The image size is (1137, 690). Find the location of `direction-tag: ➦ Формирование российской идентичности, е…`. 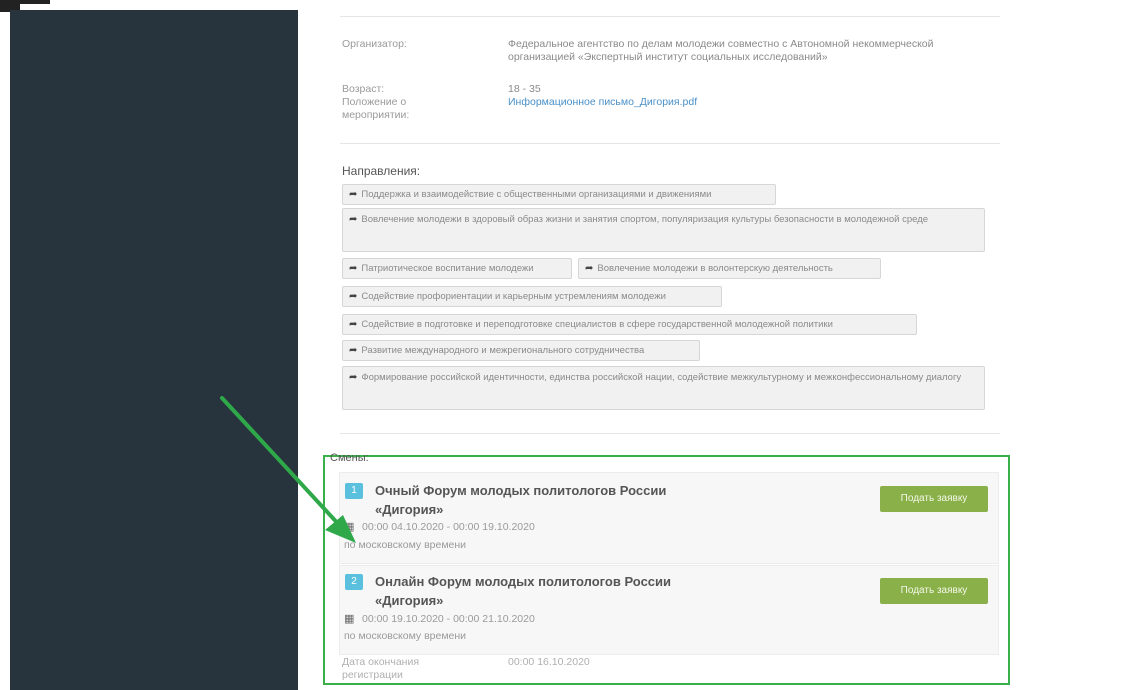

direction-tag: ➦ Формирование российской идентичности, е… is located at coordinates (663, 388).